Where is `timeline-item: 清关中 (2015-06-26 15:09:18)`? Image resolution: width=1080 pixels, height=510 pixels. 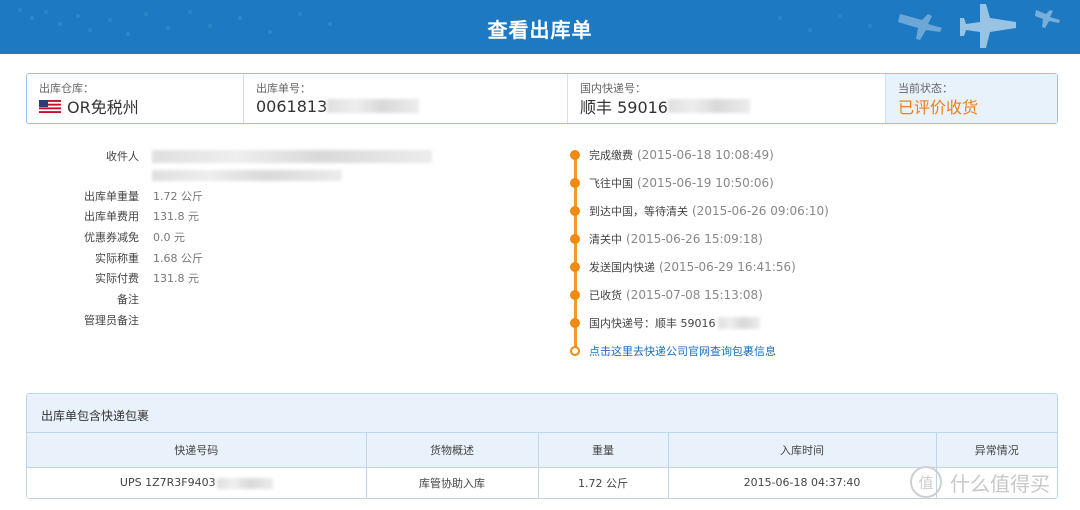
timeline-item: 清关中 (2015-06-26 15:09:18) is located at coordinates (797, 239).